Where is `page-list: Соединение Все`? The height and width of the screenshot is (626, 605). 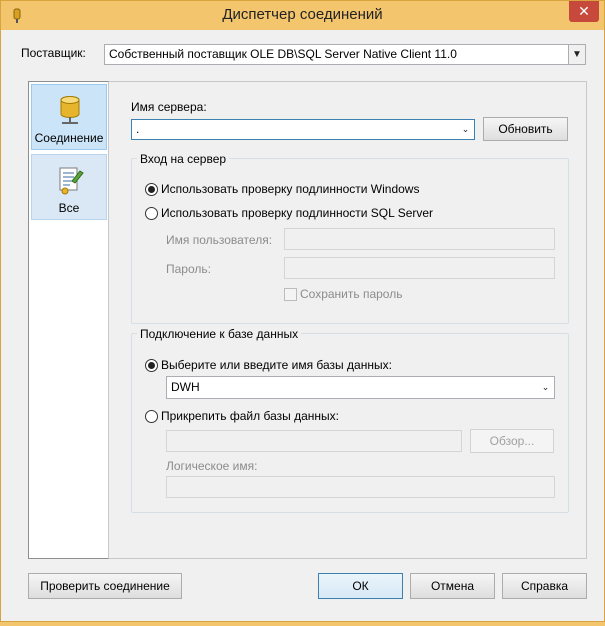 page-list: Соединение Все is located at coordinates (68, 320).